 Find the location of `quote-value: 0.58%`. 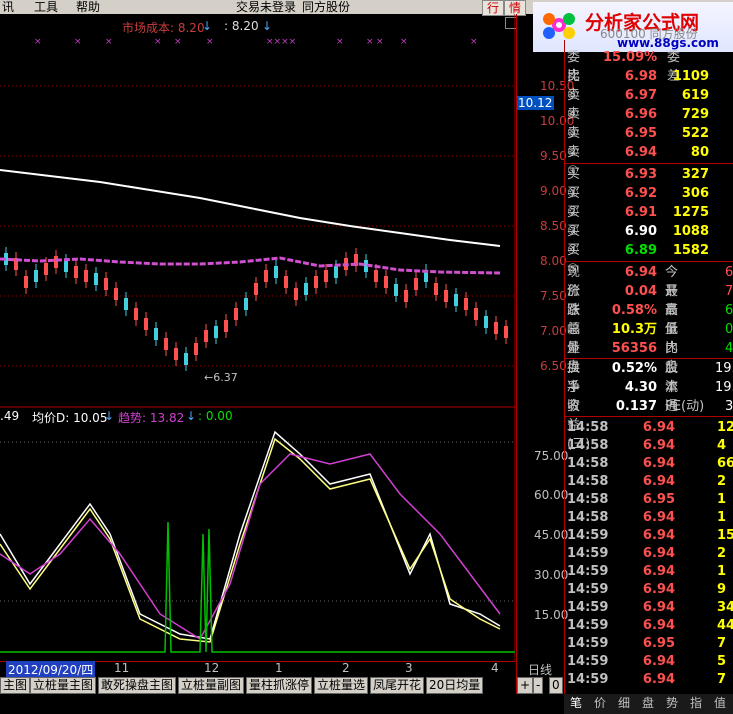

quote-value: 0.58% is located at coordinates (634, 310).